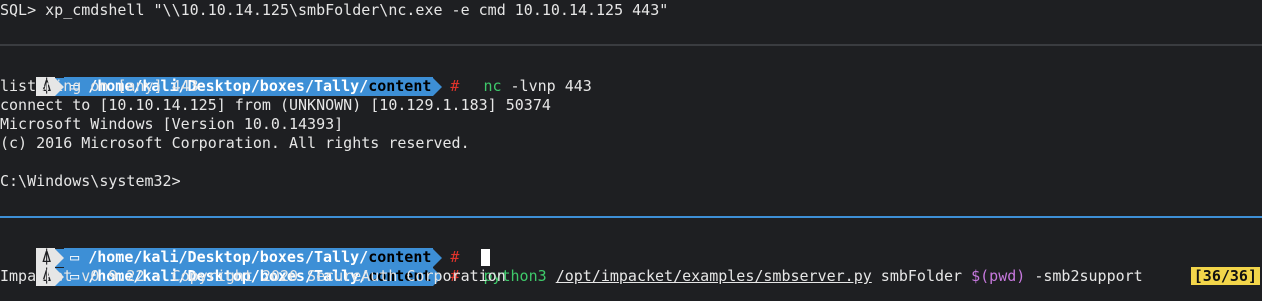 The width and height of the screenshot is (1262, 301). I want to click on prompt-separator, so click(438, 86).